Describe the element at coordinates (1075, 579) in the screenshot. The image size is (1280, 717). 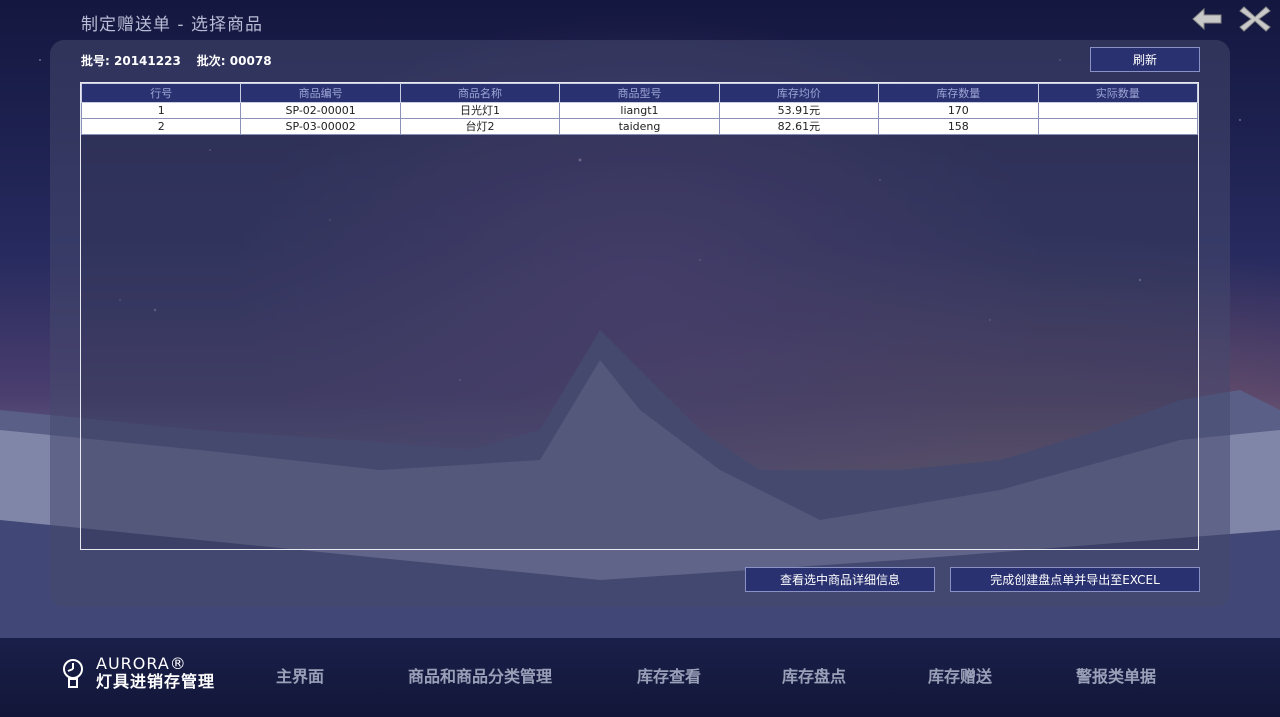
I see `finish-export-button: 完成创建盘点单并导出至EXCEL` at that location.